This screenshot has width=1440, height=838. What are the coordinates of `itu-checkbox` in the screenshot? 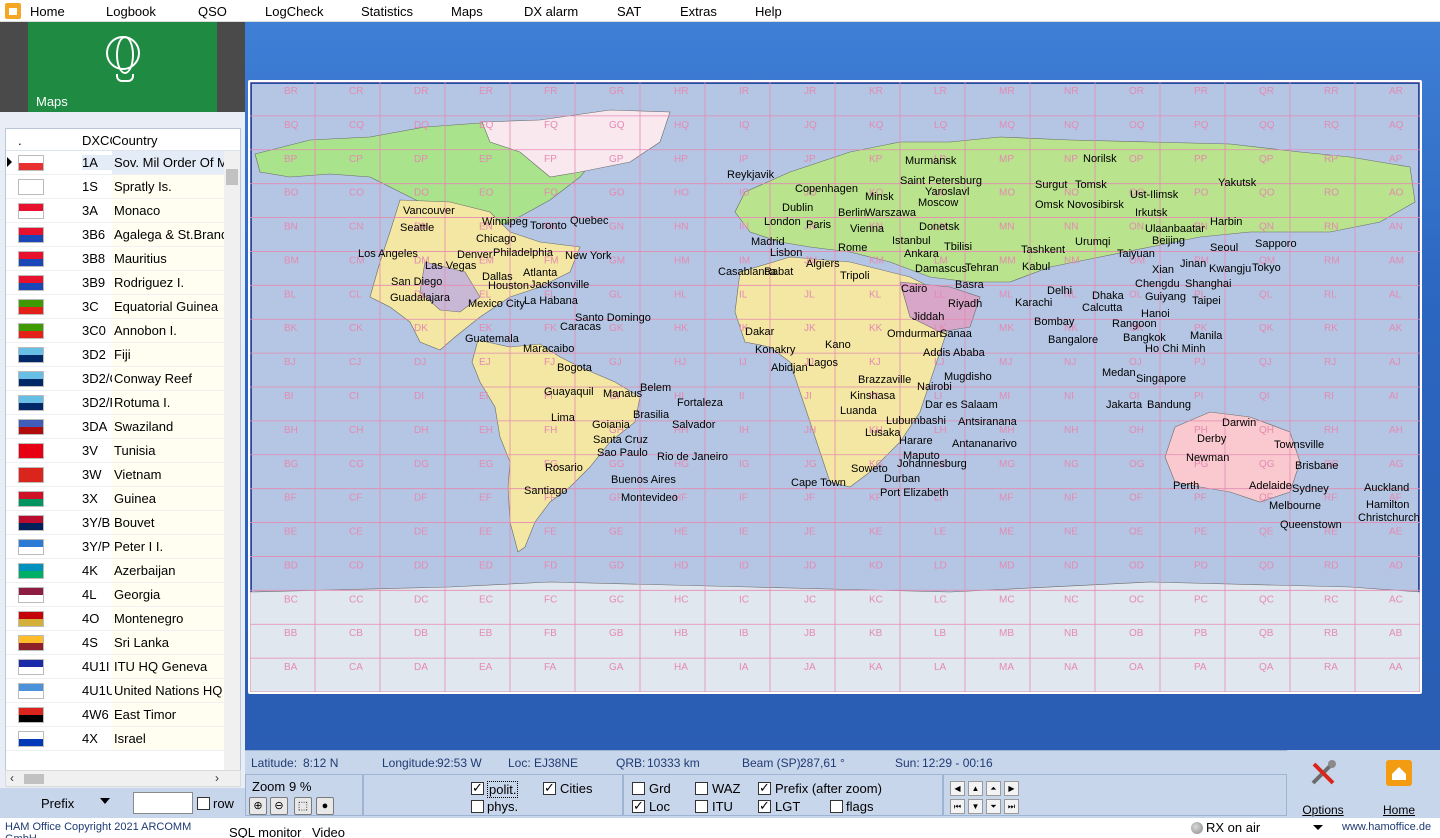 It's located at (701, 806).